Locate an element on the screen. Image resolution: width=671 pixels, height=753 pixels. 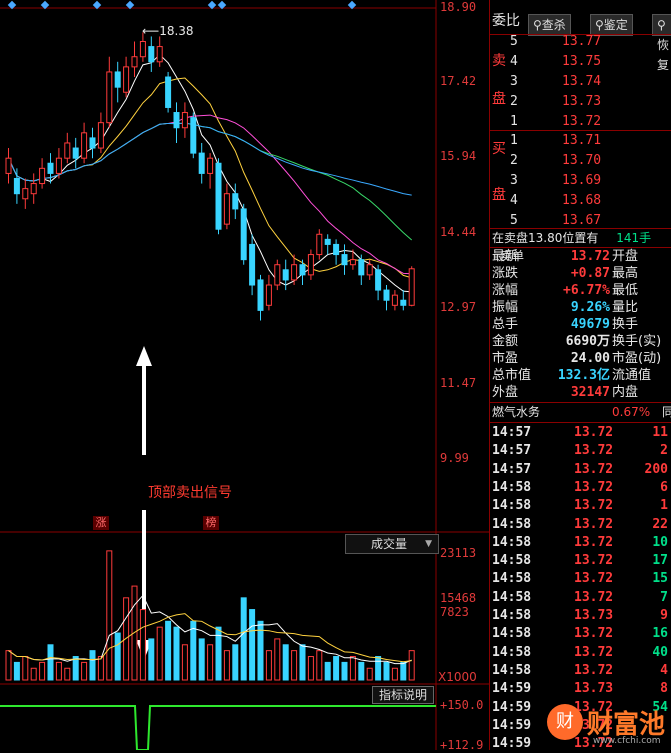
quote-label-right: 内盘 is located at coordinates (625, 392).